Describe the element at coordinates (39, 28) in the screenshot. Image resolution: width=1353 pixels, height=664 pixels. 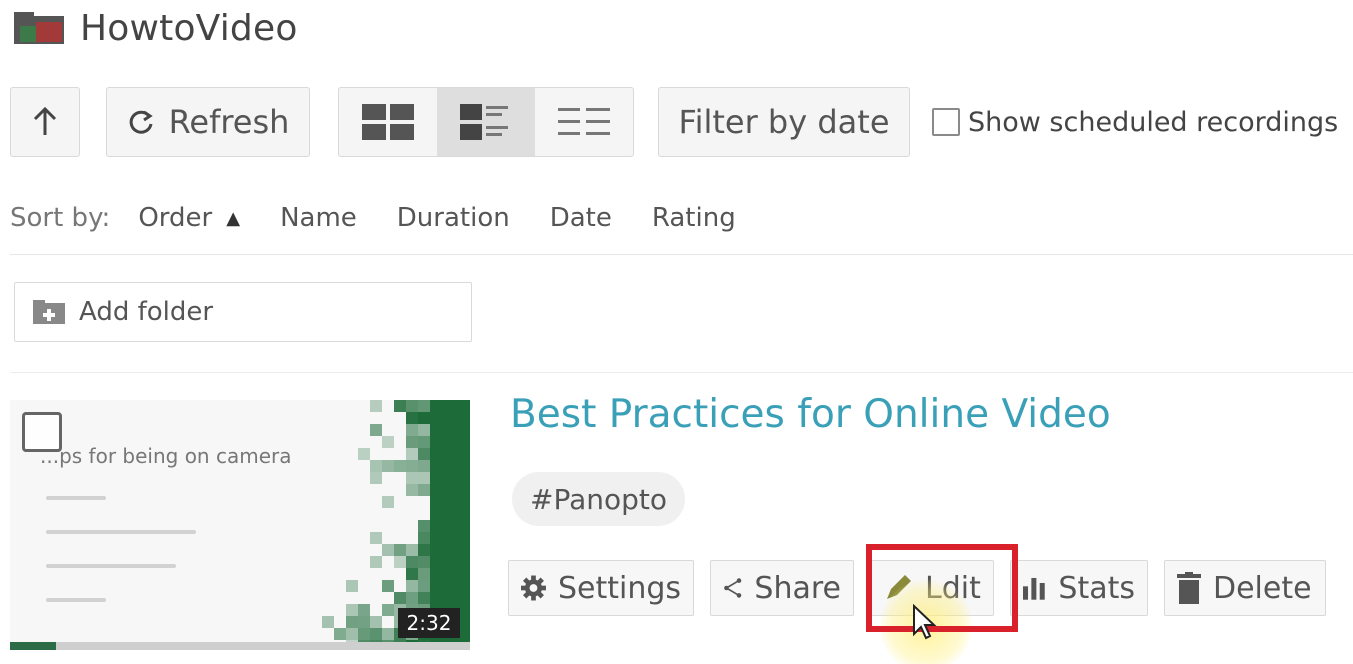
I see `folder-icon` at that location.